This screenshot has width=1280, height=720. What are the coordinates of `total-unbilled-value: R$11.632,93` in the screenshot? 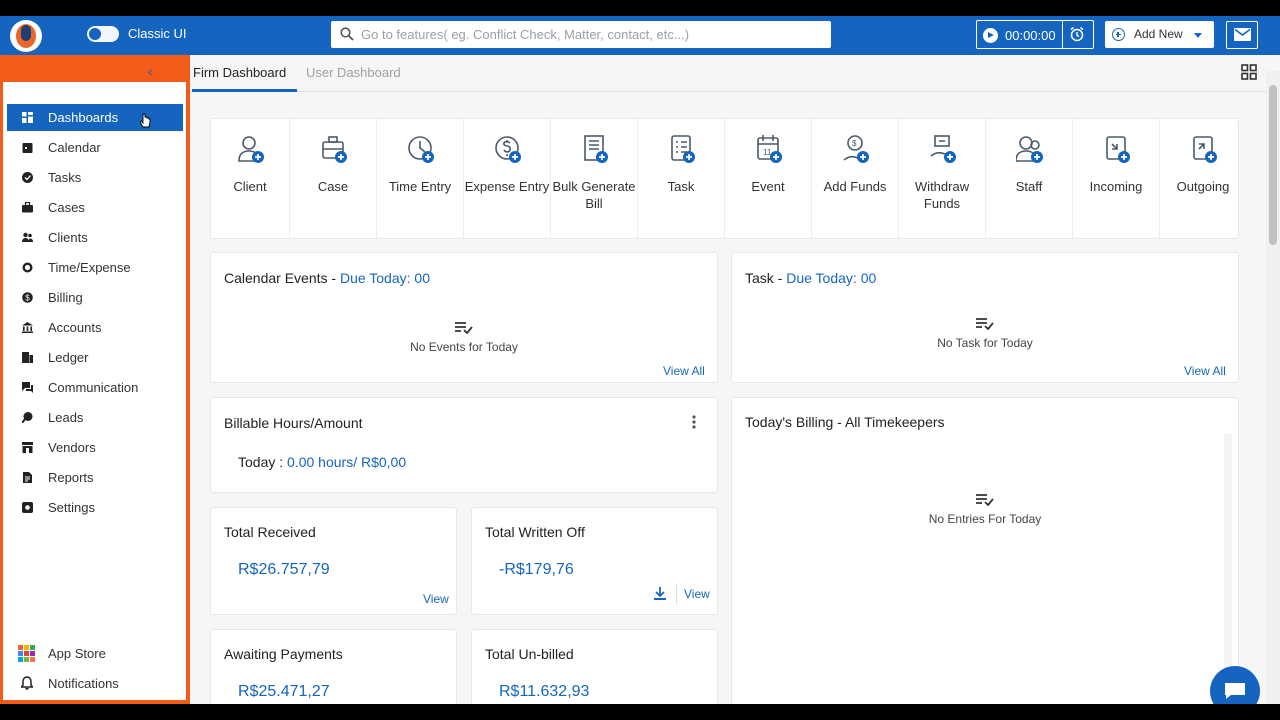 It's located at (544, 691).